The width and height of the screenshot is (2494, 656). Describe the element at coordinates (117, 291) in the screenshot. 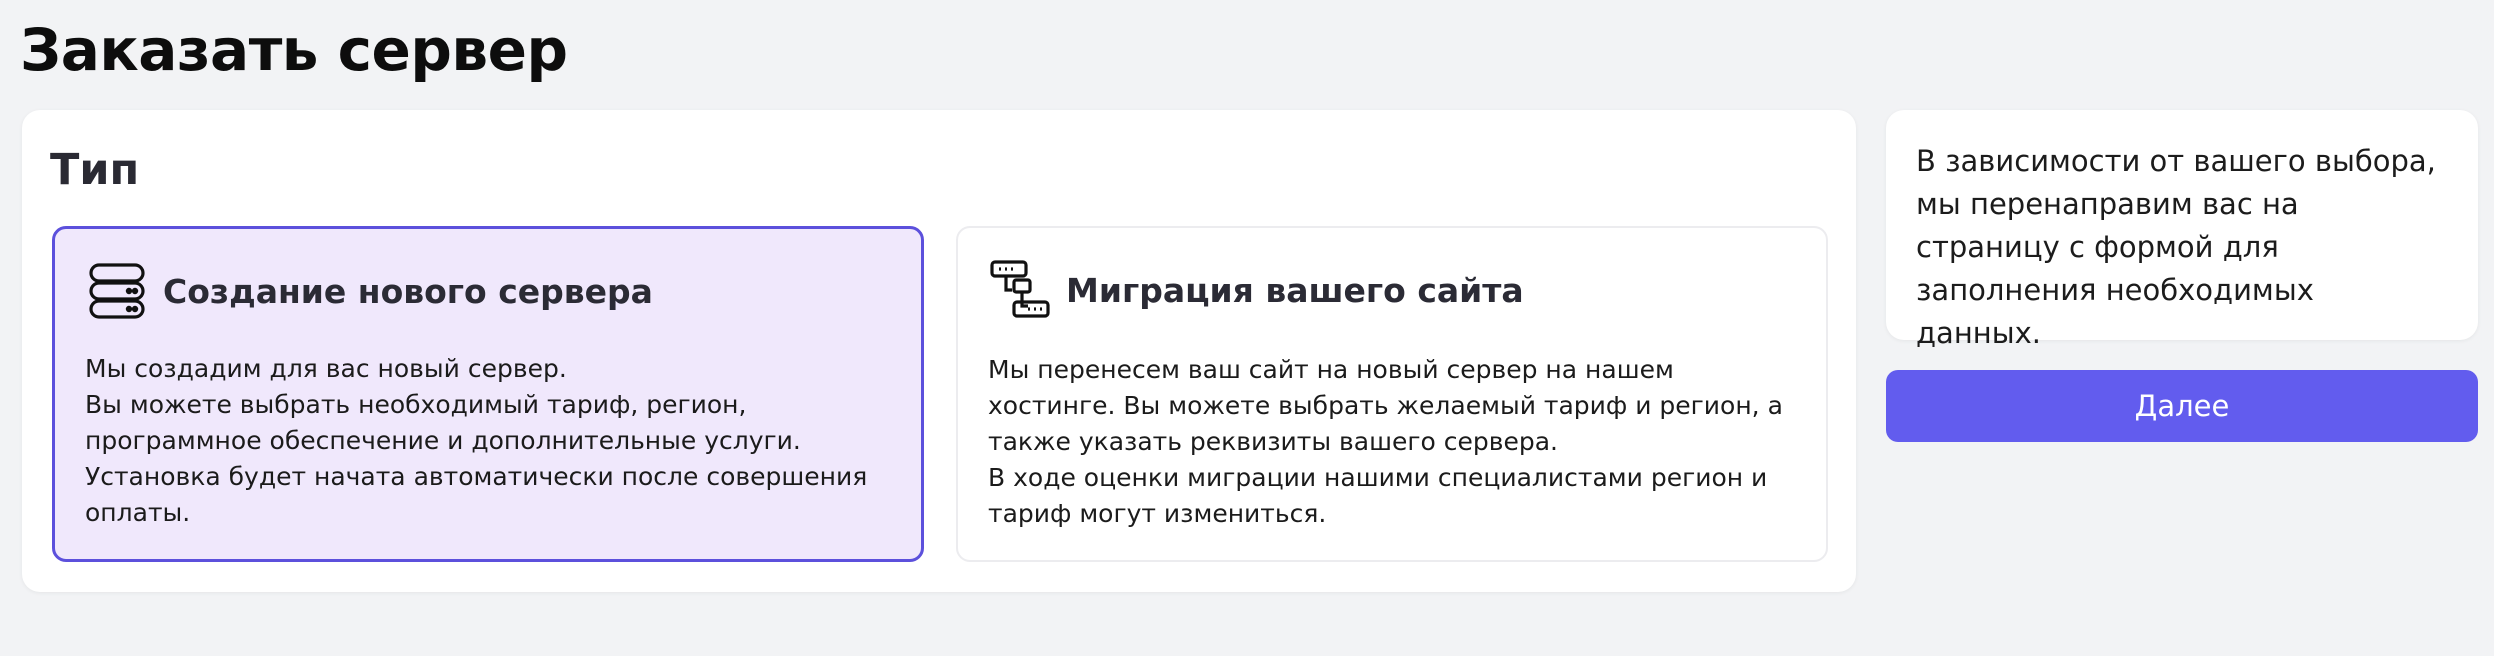

I see `server-stack-icon` at that location.